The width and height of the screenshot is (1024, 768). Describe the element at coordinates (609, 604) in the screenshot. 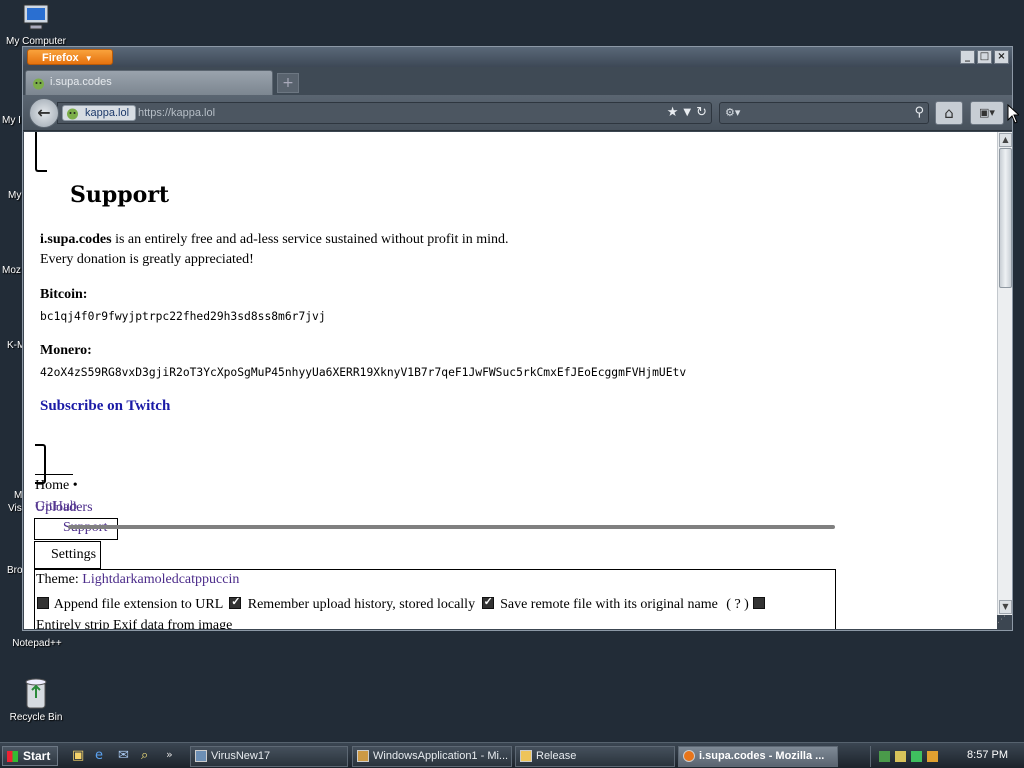

I see `save-remote-label: Save remote file with its original name` at that location.